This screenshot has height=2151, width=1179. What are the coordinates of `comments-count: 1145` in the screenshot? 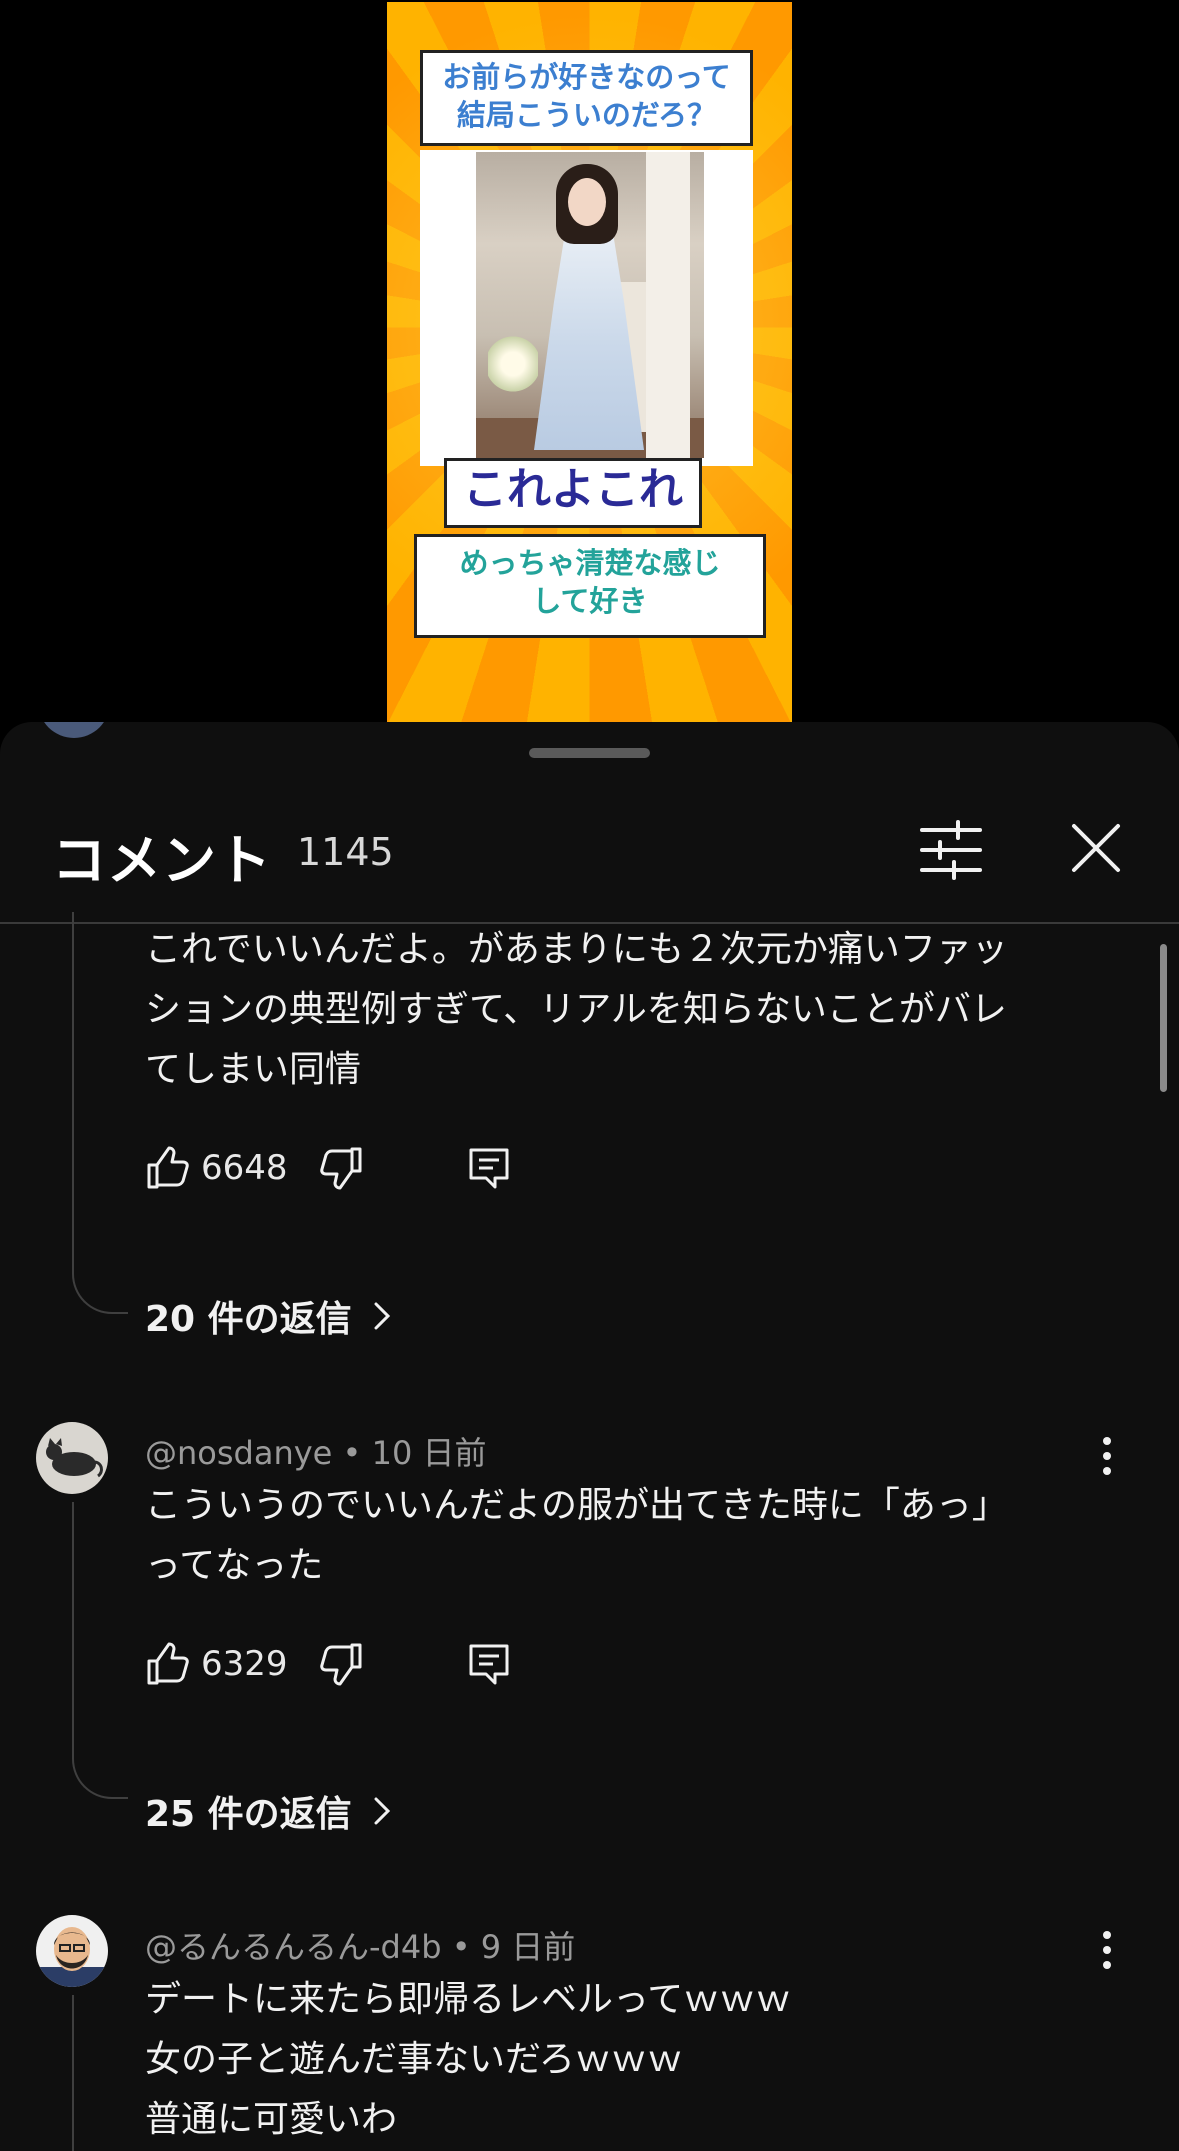 It's located at (345, 852).